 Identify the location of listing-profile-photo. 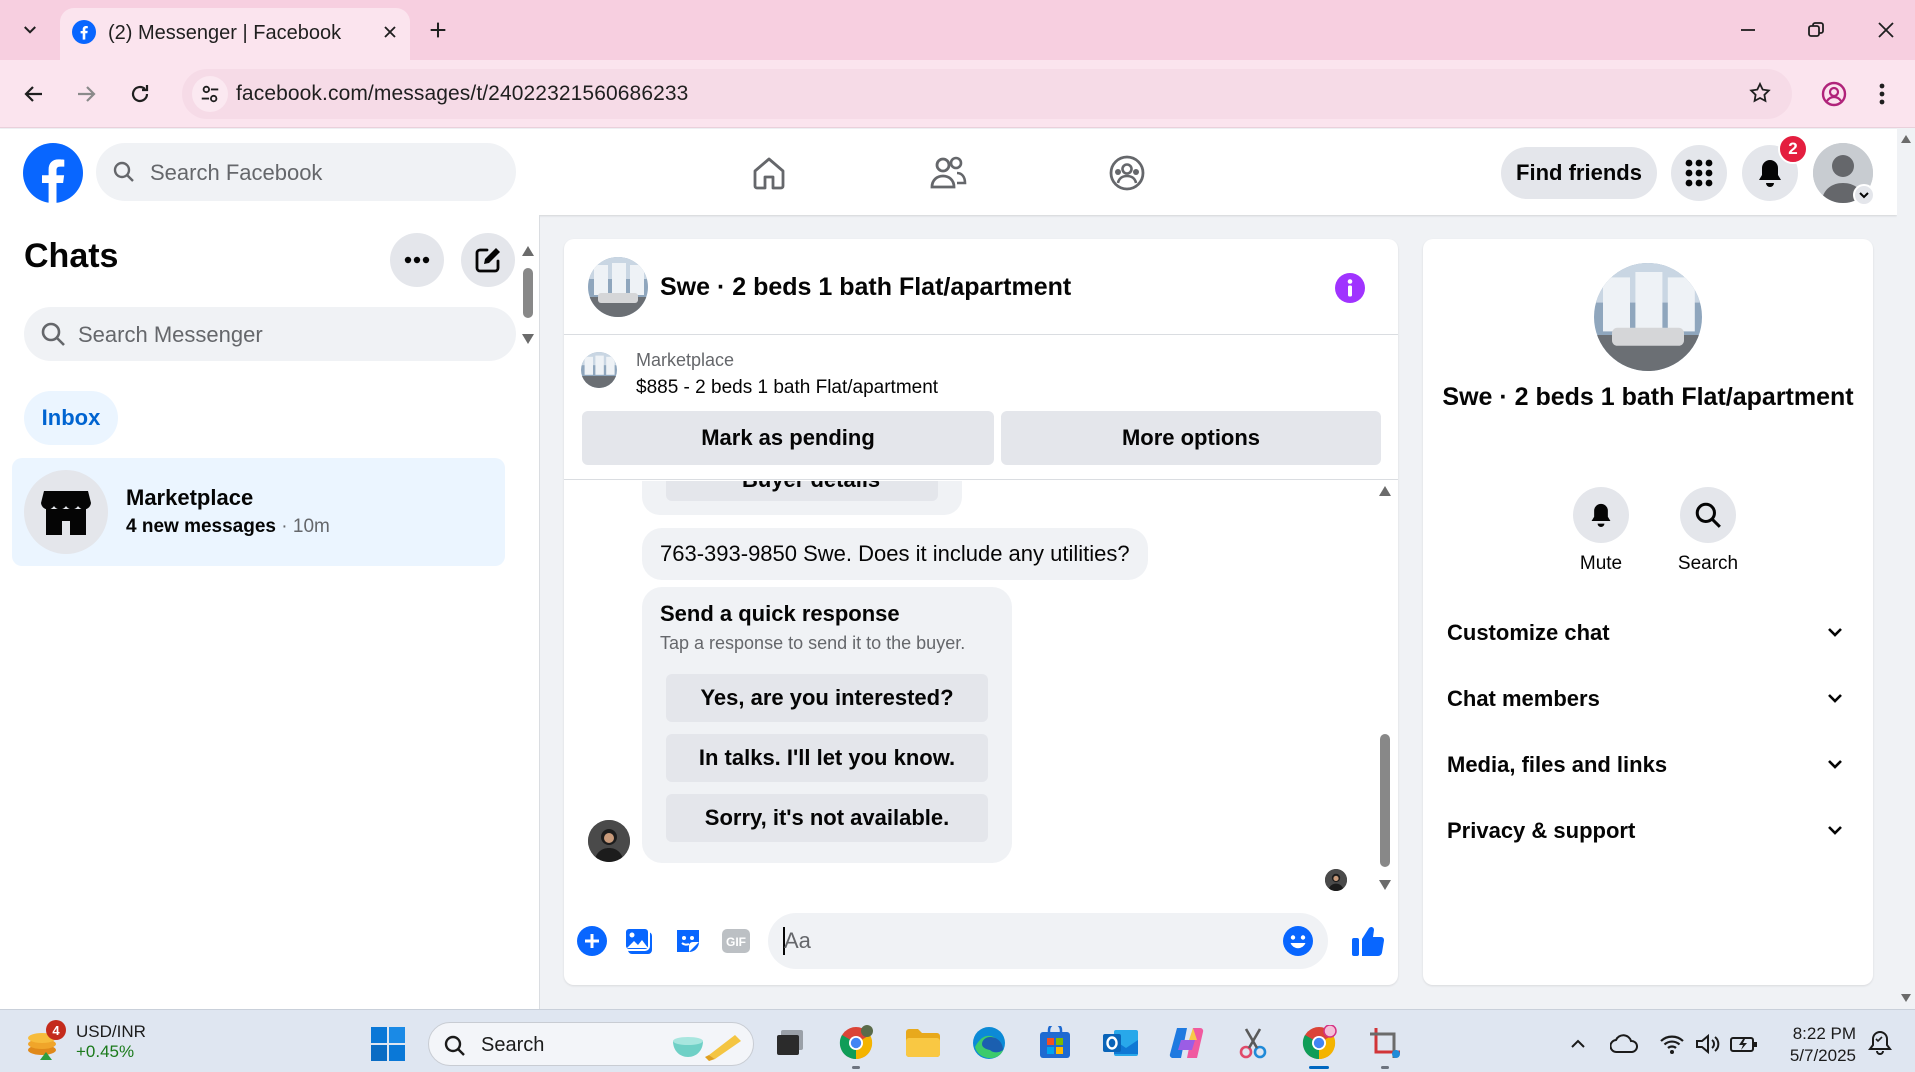
(1648, 317).